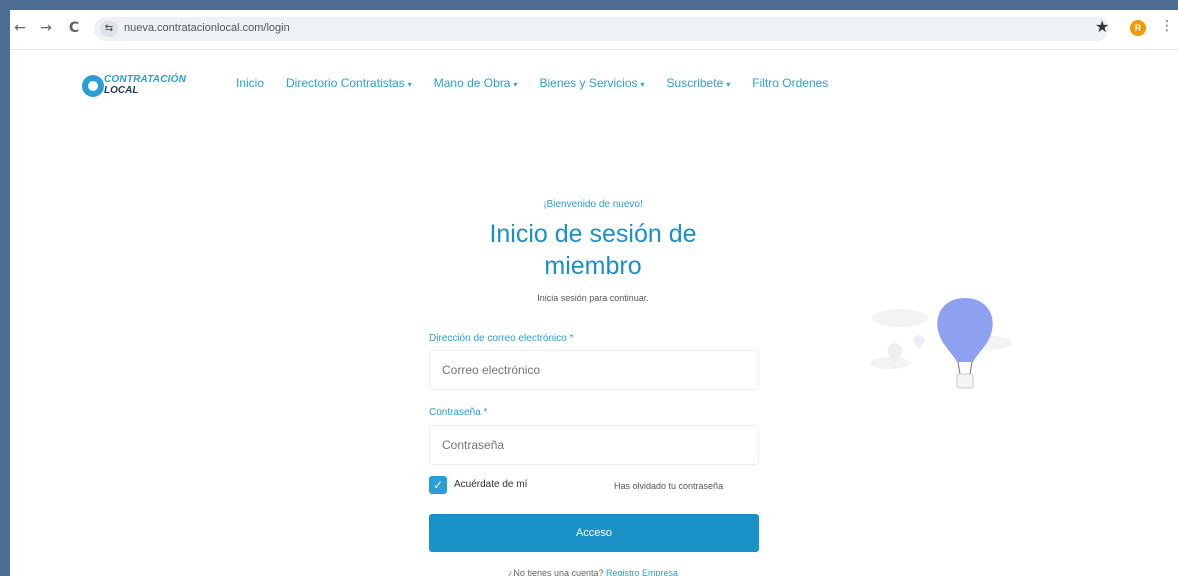 This screenshot has height=576, width=1178. What do you see at coordinates (46, 28) in the screenshot?
I see `forward-icon: →` at bounding box center [46, 28].